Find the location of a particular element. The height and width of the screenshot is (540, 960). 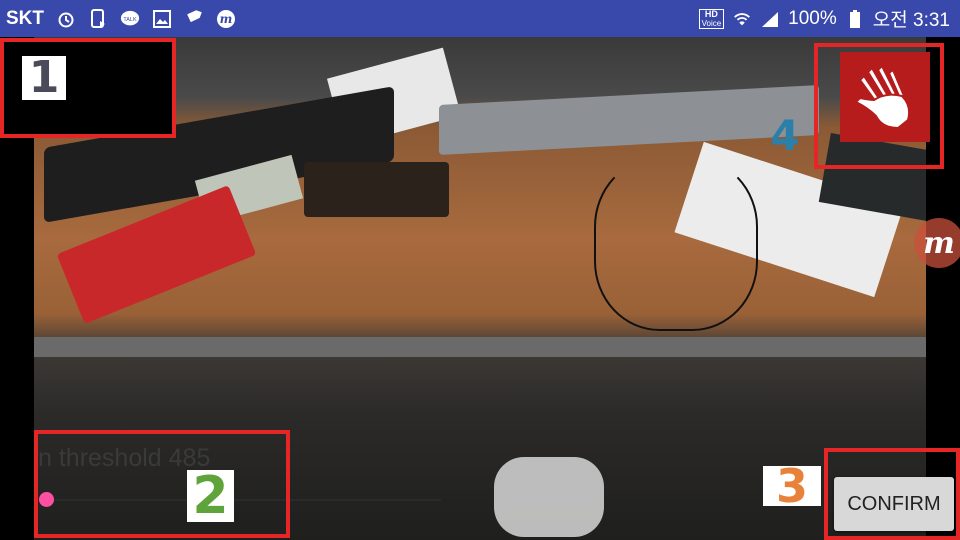

scene-wallet is located at coordinates (376, 189).